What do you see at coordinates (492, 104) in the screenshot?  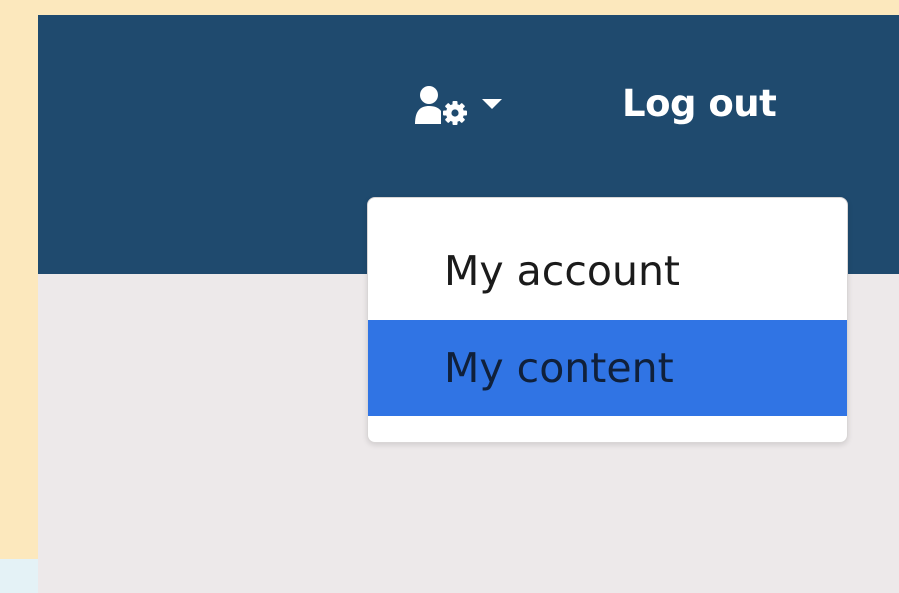 I see `caret-down-icon` at bounding box center [492, 104].